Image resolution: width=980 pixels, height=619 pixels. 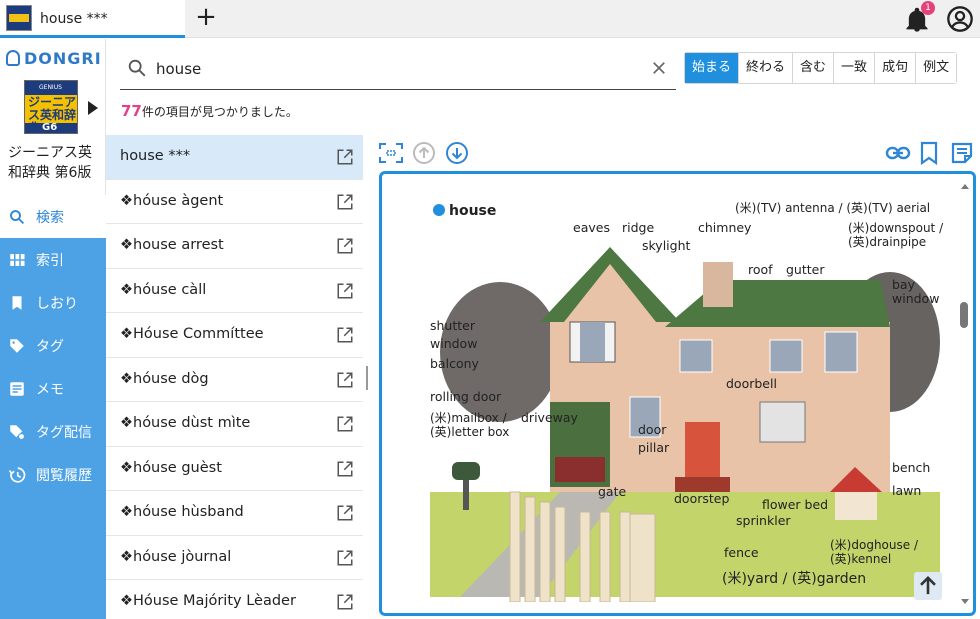 What do you see at coordinates (855, 68) in the screenshot?
I see `mode-exact: 一致` at bounding box center [855, 68].